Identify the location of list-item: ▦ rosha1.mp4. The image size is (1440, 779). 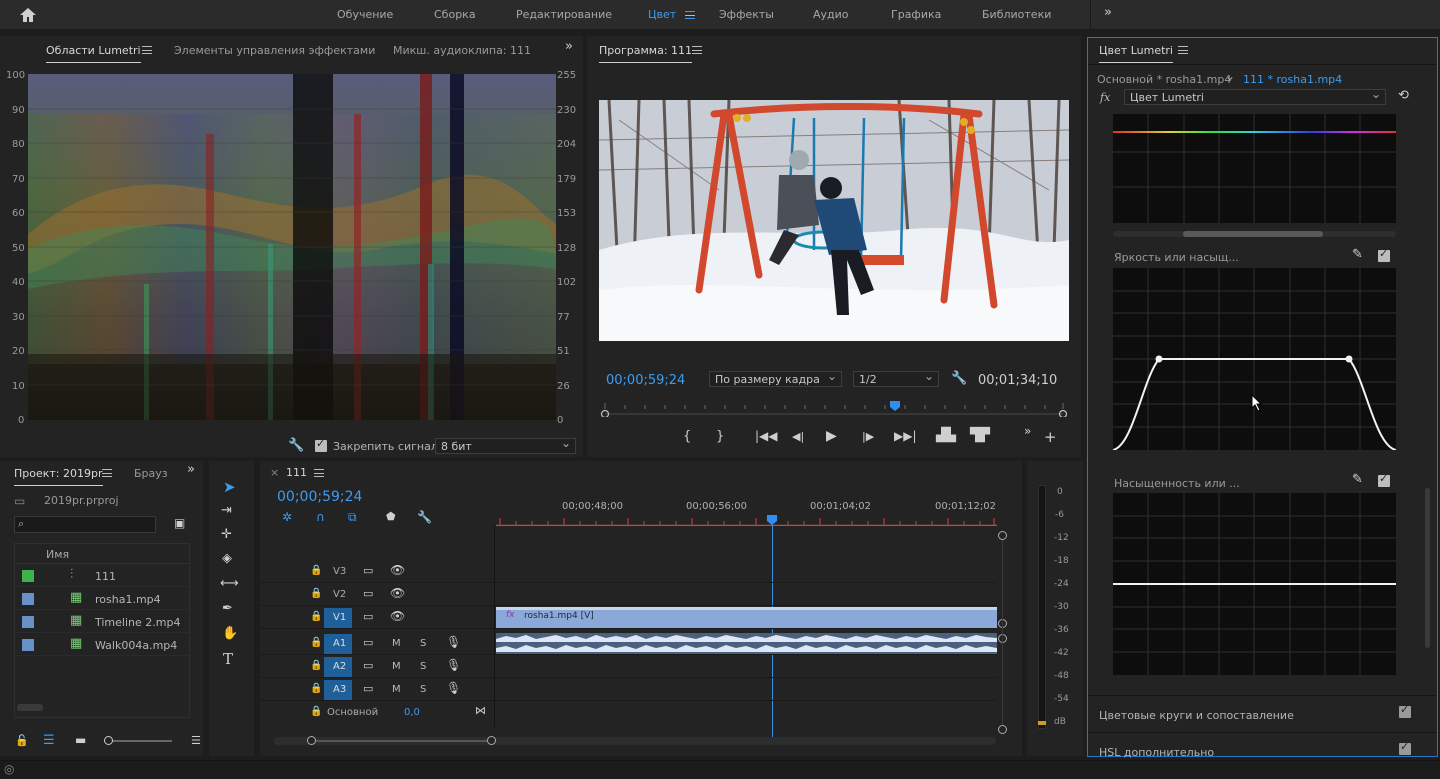
(102, 599).